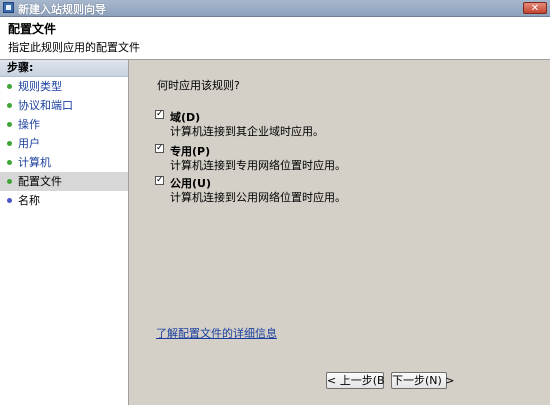 The image size is (550, 405). What do you see at coordinates (275, 8) in the screenshot?
I see `title-bar: 新建入站规则向导 ✕` at bounding box center [275, 8].